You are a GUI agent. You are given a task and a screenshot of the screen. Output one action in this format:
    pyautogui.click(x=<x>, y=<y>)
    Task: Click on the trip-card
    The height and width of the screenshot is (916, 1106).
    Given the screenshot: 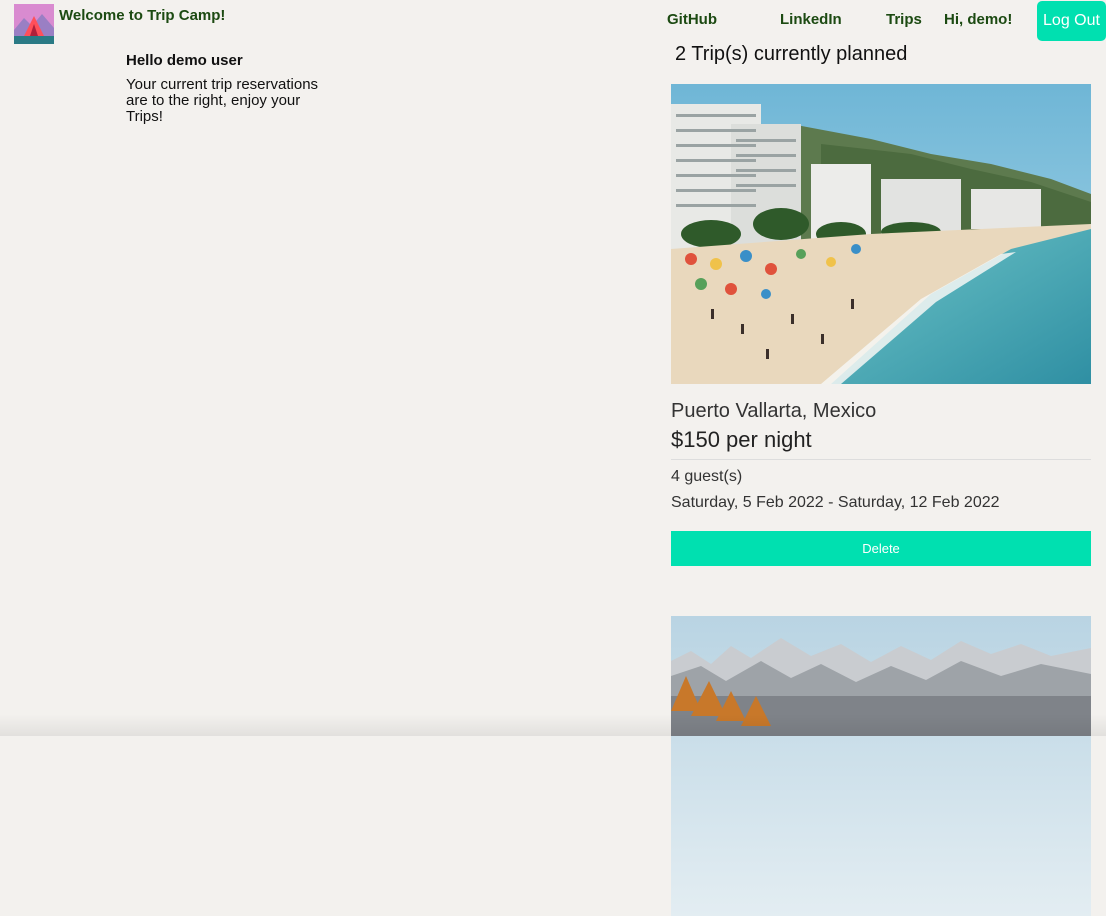 What is the action you would take?
    pyautogui.click(x=881, y=766)
    